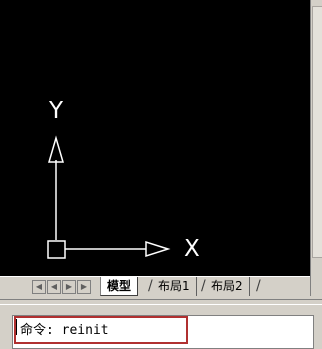  Describe the element at coordinates (69, 287) in the screenshot. I see `next-tab-button: ▶` at that location.